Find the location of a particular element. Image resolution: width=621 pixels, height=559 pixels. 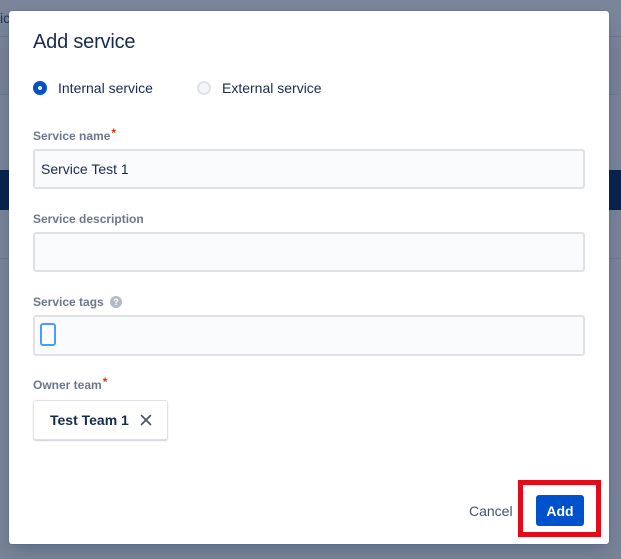

radio-internal-service: Internal service is located at coordinates (93, 88).